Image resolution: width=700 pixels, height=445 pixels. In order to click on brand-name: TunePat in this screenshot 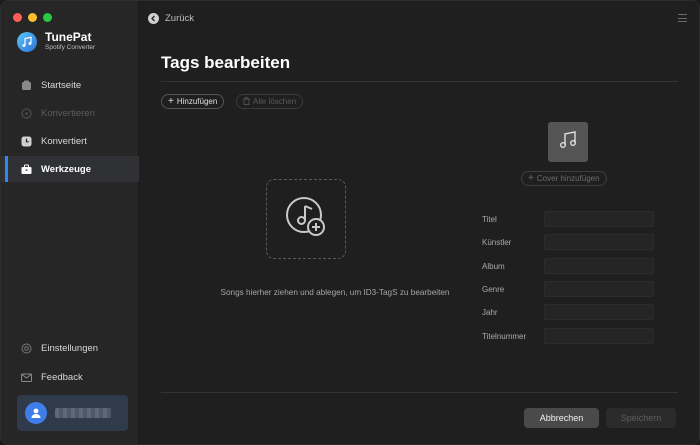, I will do `click(68, 37)`.